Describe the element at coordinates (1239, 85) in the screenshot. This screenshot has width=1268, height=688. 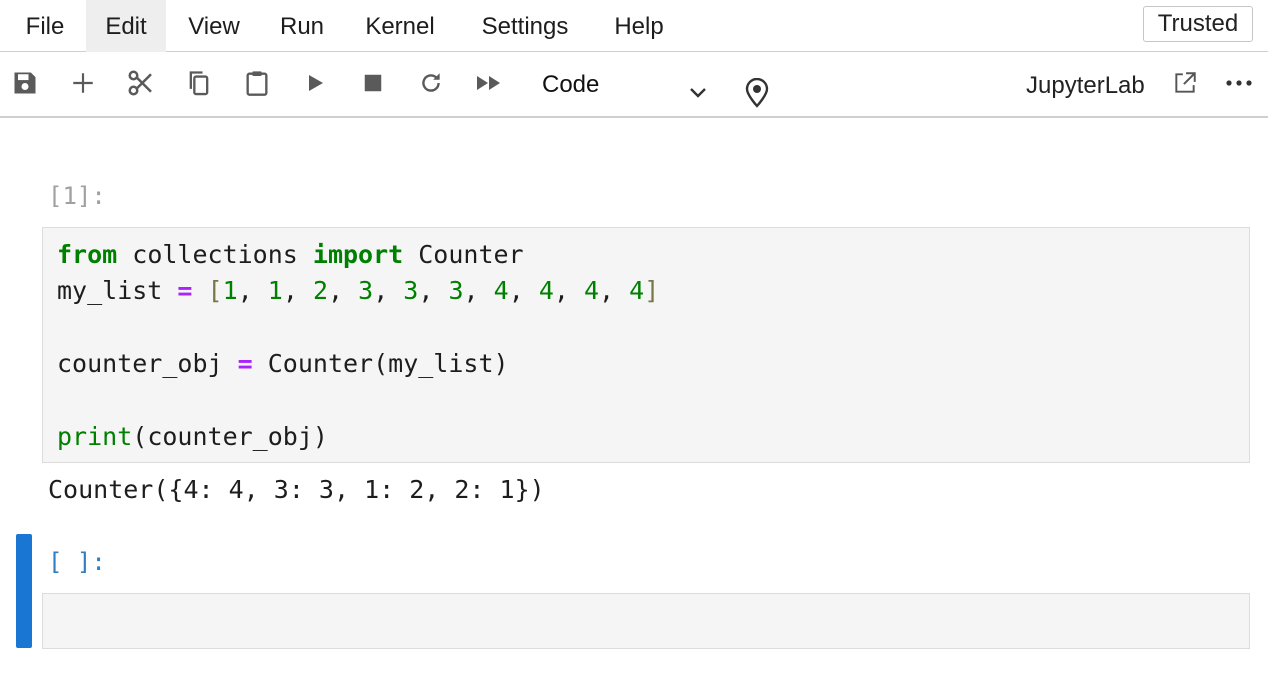
I see `more-options-icon` at that location.